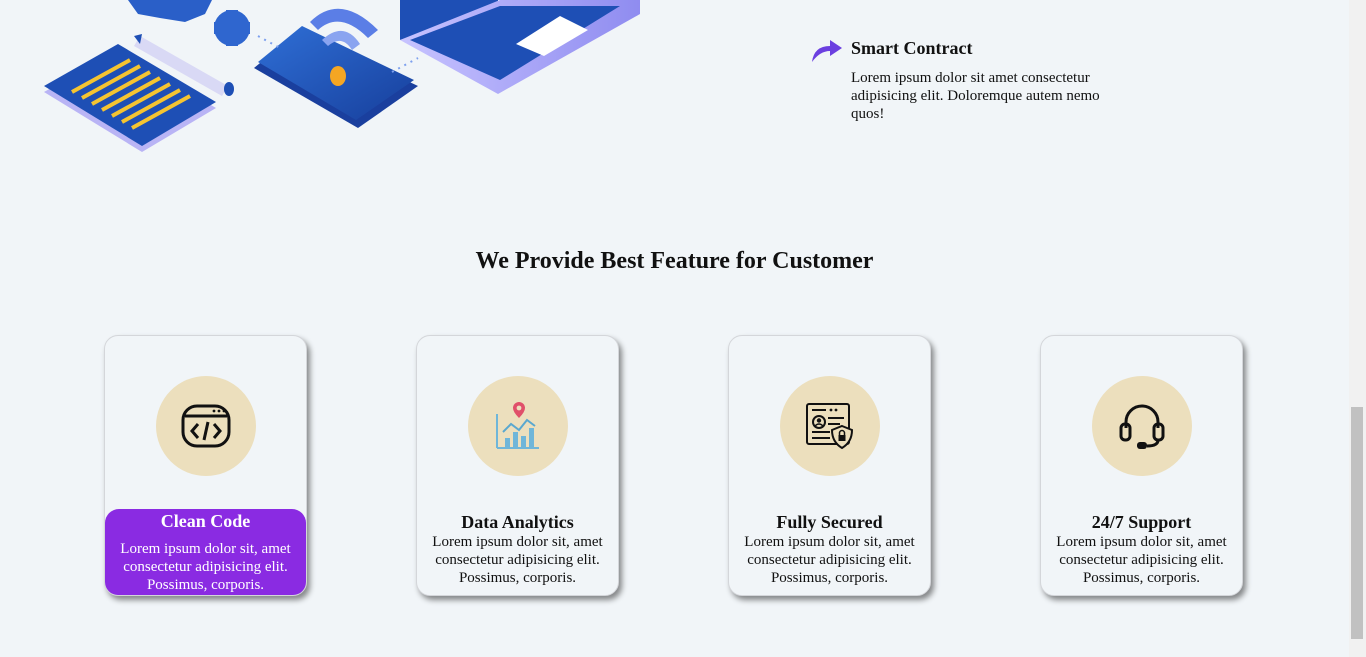  What do you see at coordinates (520, 47) in the screenshot?
I see `laptop-icon` at bounding box center [520, 47].